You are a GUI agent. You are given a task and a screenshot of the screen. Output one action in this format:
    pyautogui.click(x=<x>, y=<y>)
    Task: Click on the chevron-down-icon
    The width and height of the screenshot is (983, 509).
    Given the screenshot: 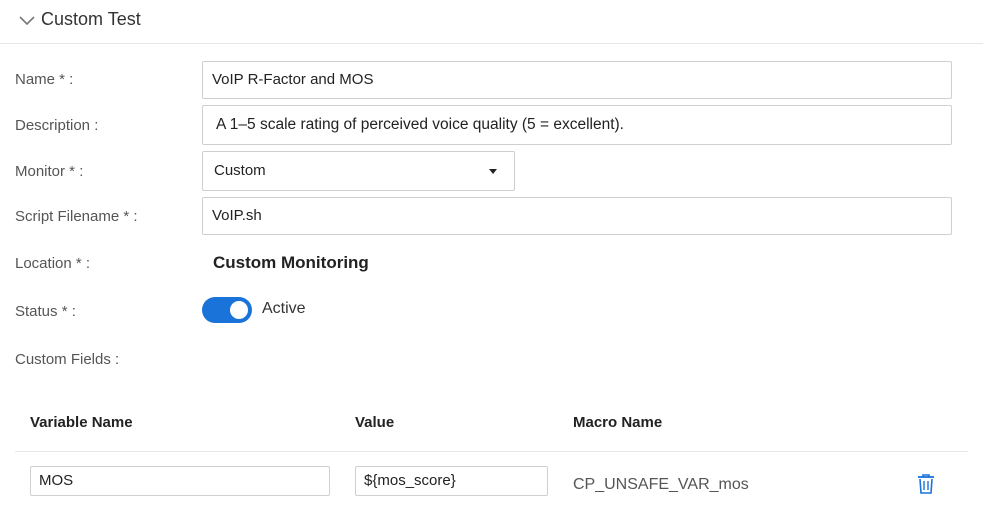 What is the action you would take?
    pyautogui.click(x=27, y=20)
    